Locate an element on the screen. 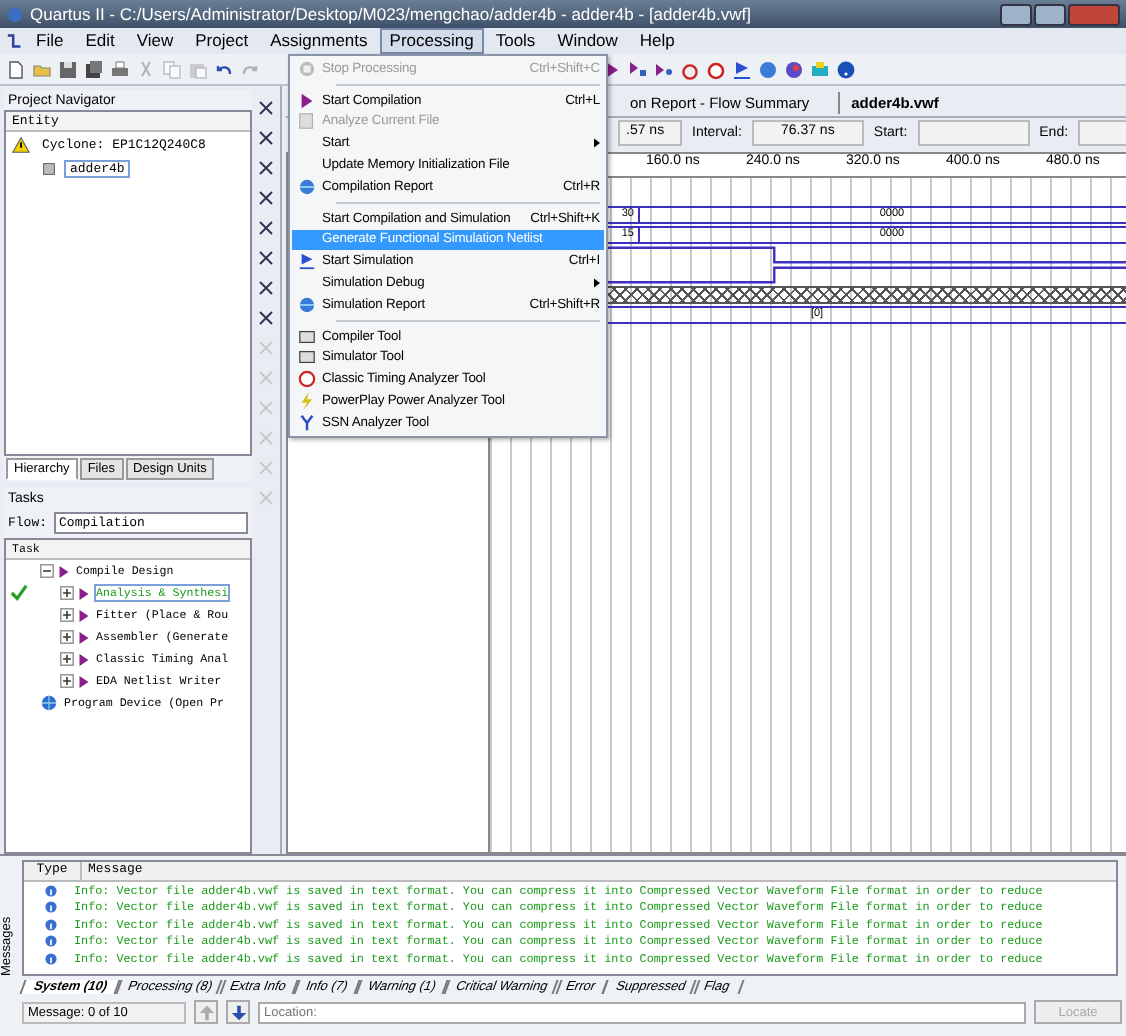 The width and height of the screenshot is (1126, 1036). close-button is located at coordinates (1094, 14).